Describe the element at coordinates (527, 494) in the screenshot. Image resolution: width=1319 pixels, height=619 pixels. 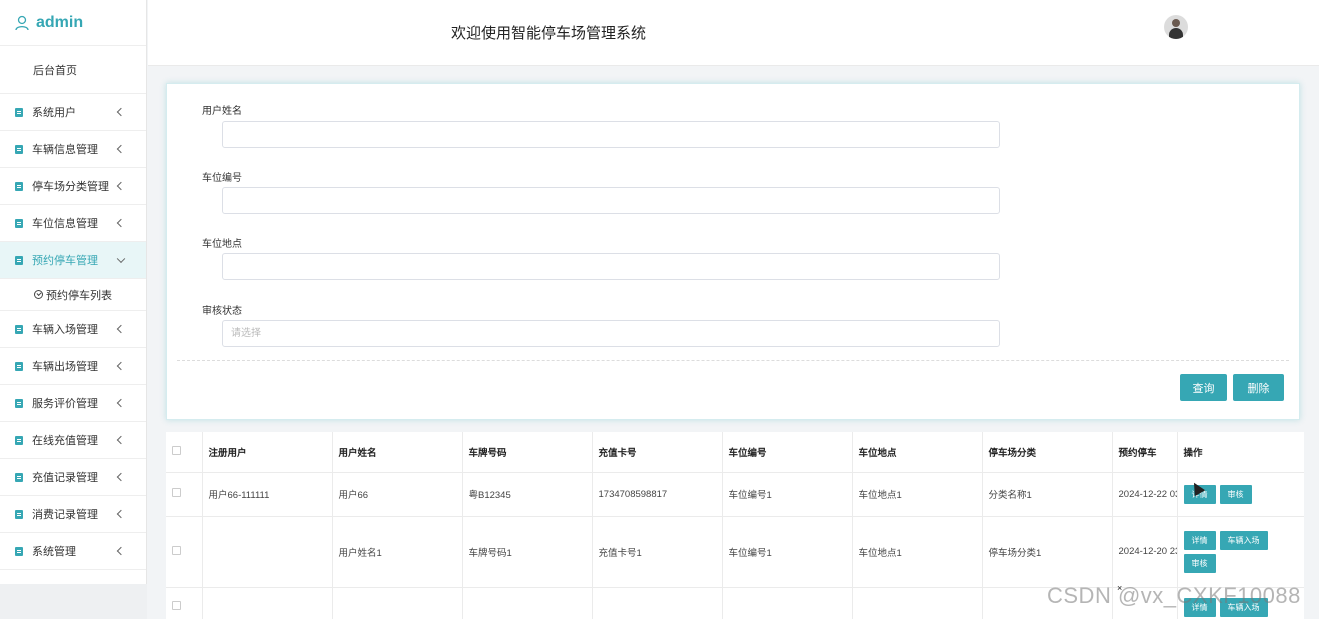
I see `cell-plate: 粤B12345` at that location.